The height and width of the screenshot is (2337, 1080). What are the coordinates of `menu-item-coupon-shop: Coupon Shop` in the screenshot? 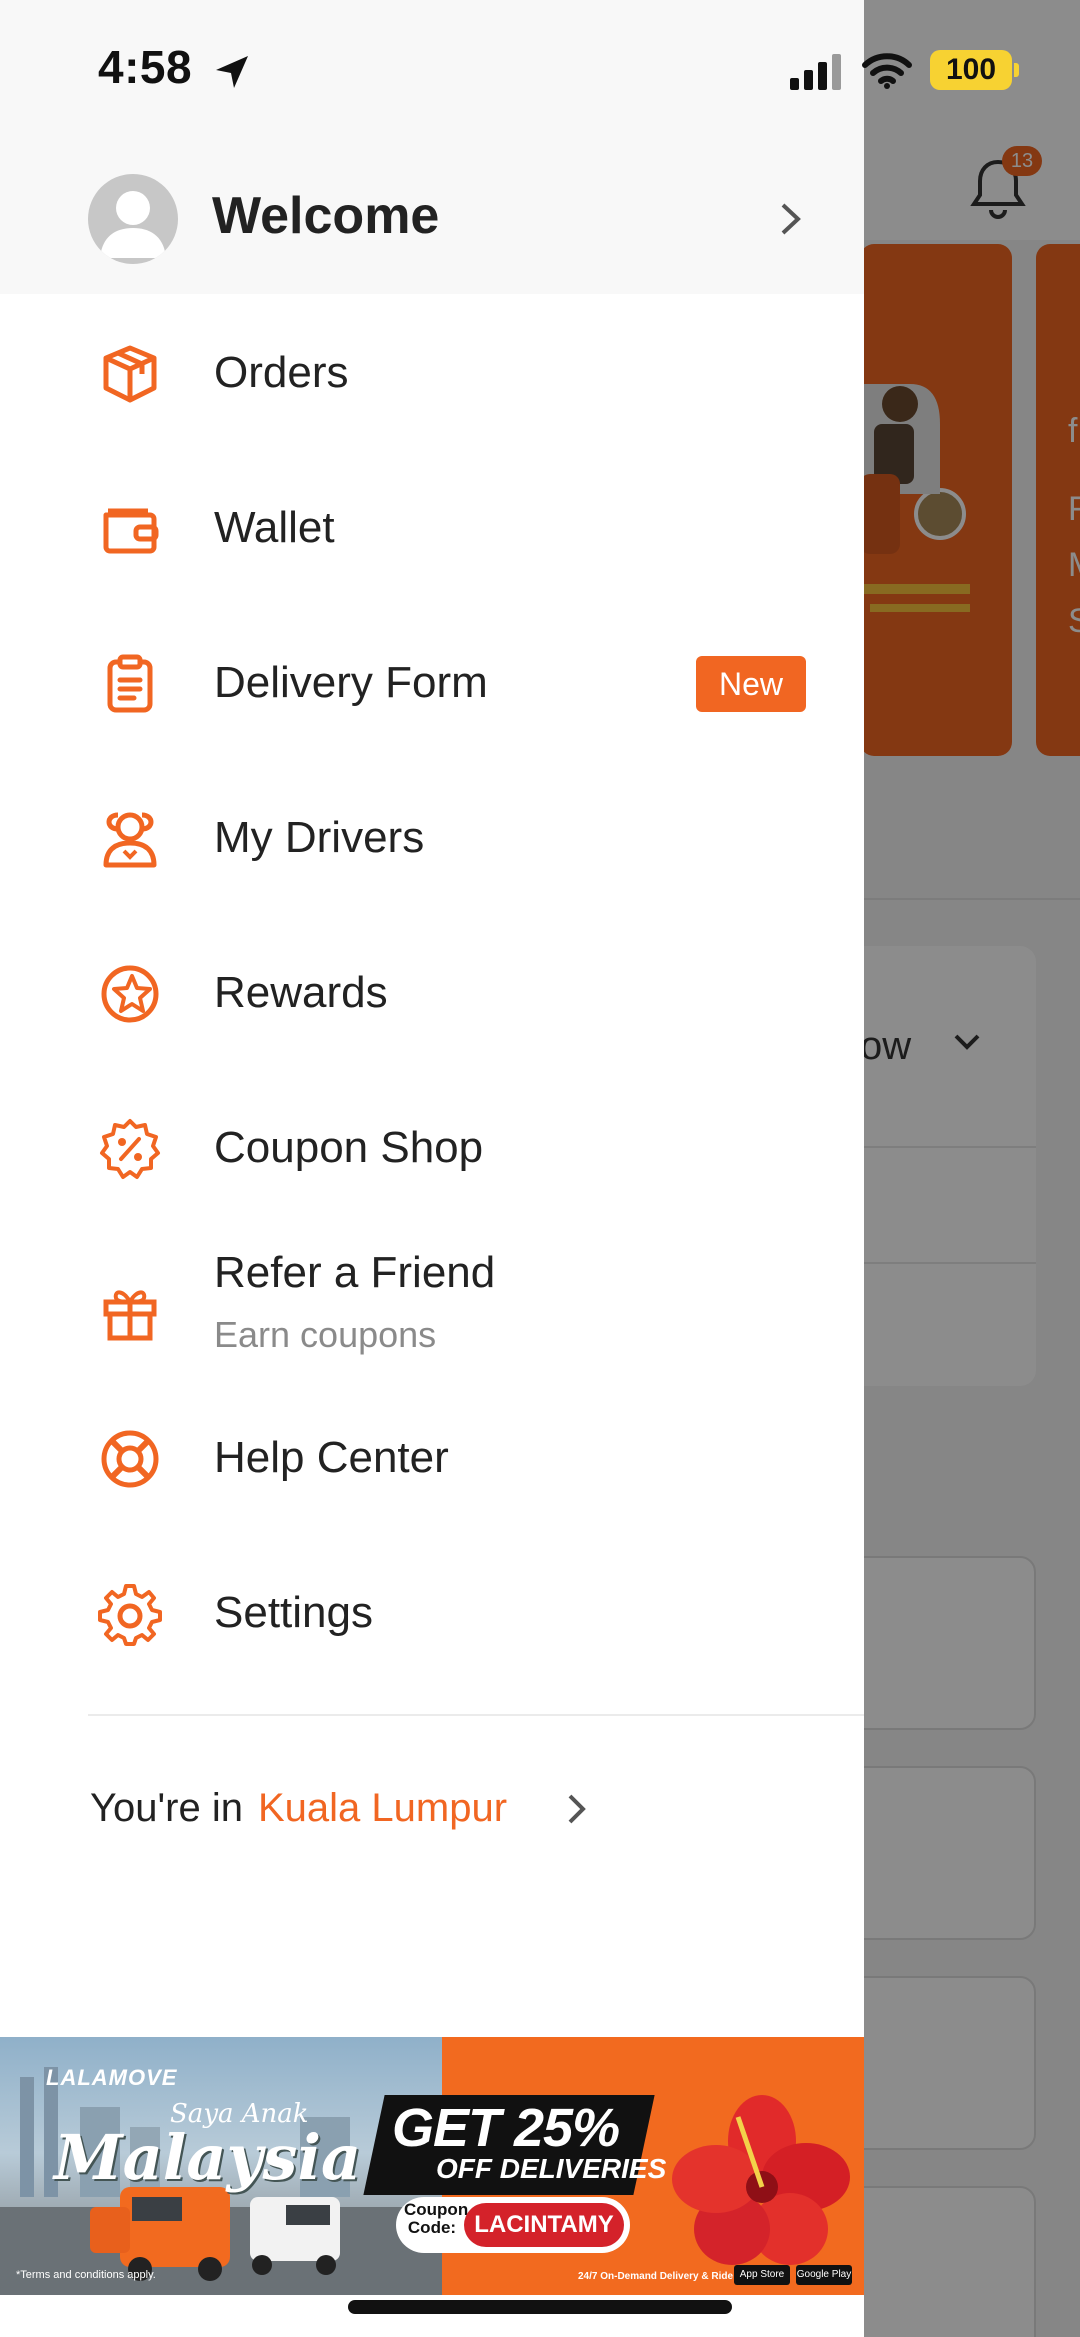 It's located at (432, 1148).